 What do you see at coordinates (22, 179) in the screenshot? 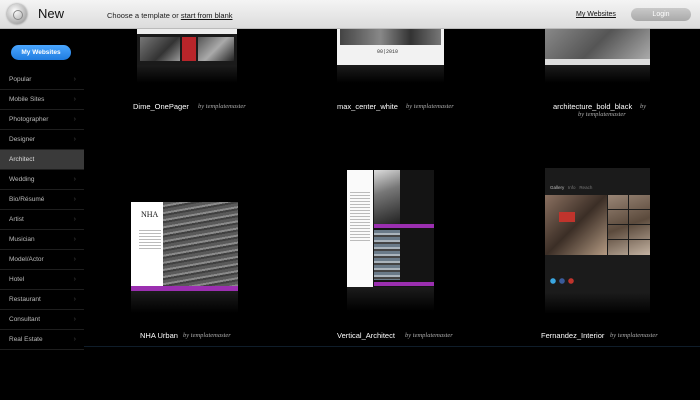
I see `category-label: Wedding` at bounding box center [22, 179].